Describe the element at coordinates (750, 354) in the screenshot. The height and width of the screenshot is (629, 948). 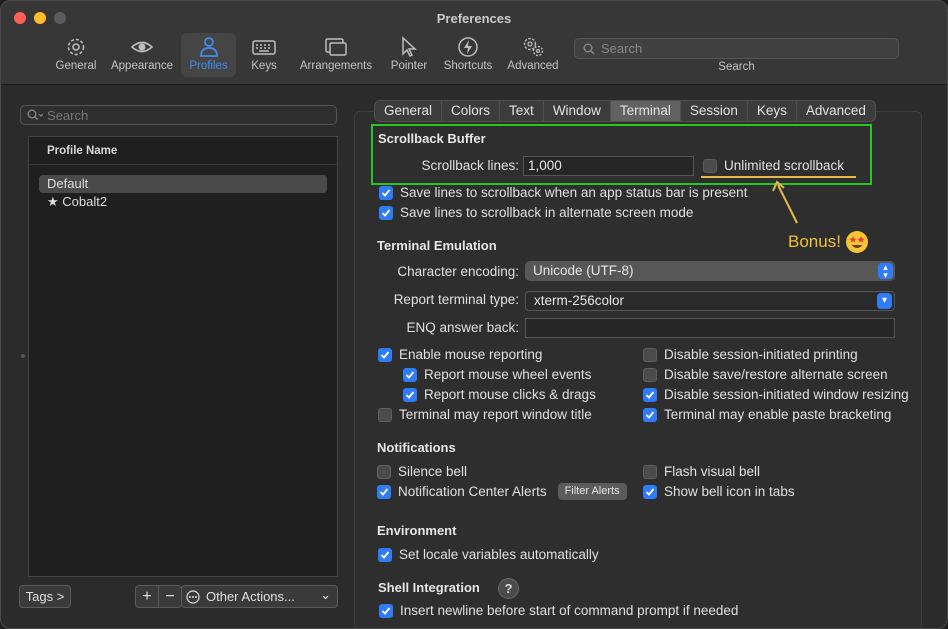
I see `disable-printing-checkbox: Disable session-initiated printing` at that location.